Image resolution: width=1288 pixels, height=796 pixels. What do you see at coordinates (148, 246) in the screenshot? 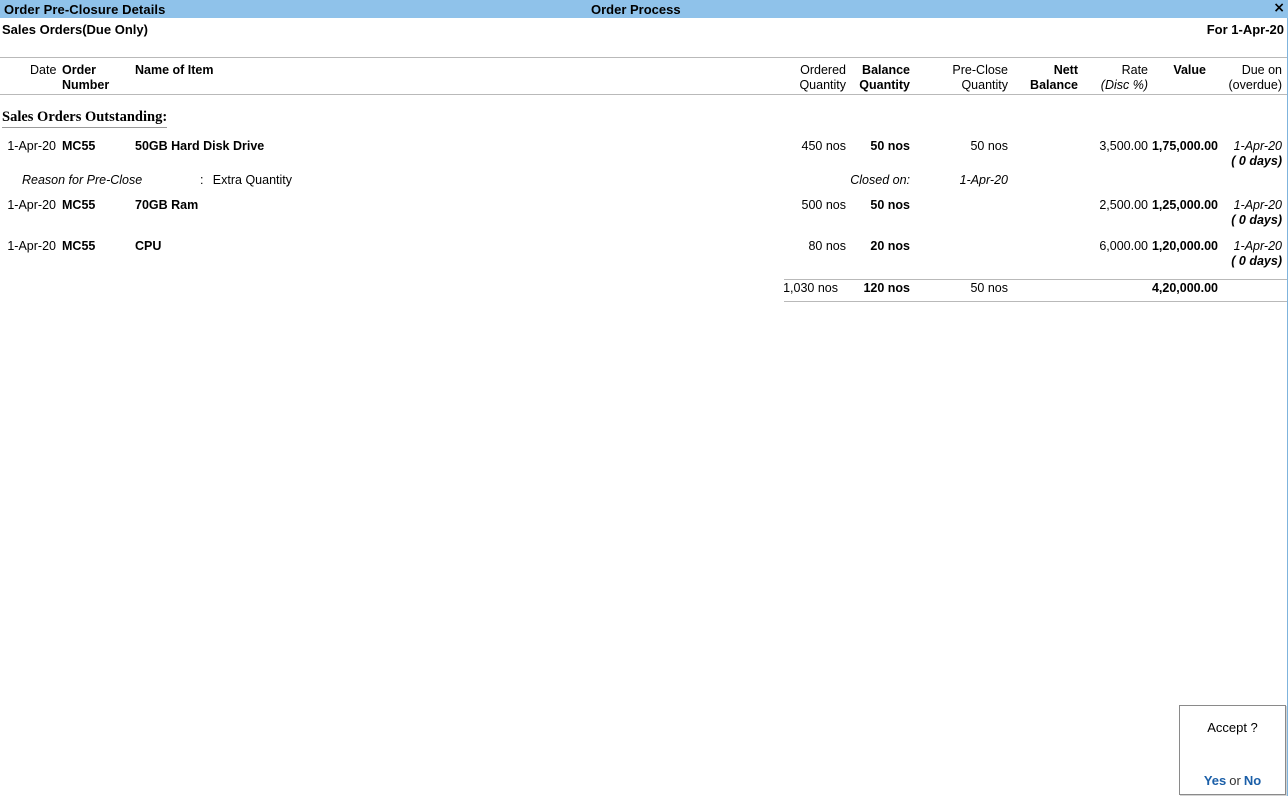
I see `cell-item-name: CPU` at bounding box center [148, 246].